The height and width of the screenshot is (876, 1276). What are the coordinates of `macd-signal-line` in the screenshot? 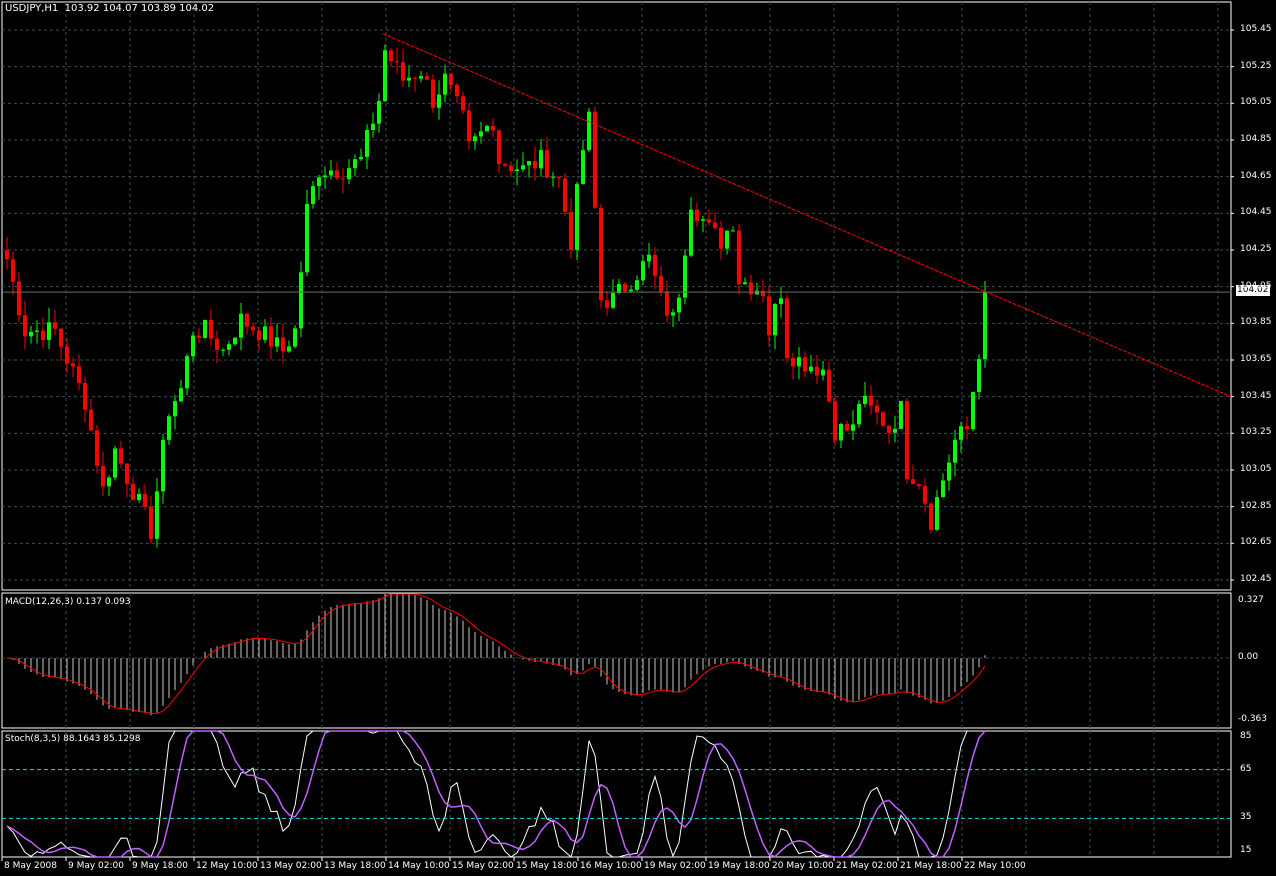 It's located at (496, 654).